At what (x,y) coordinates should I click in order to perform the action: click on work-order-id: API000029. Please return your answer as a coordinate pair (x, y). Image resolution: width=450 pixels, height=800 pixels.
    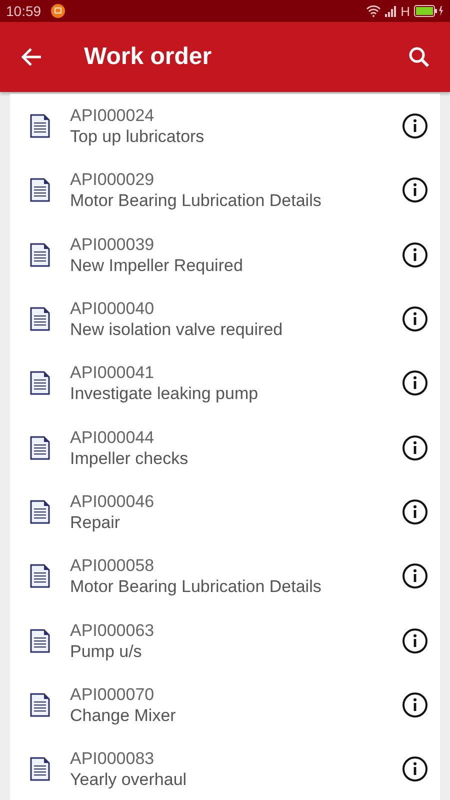
    Looking at the image, I should click on (113, 179).